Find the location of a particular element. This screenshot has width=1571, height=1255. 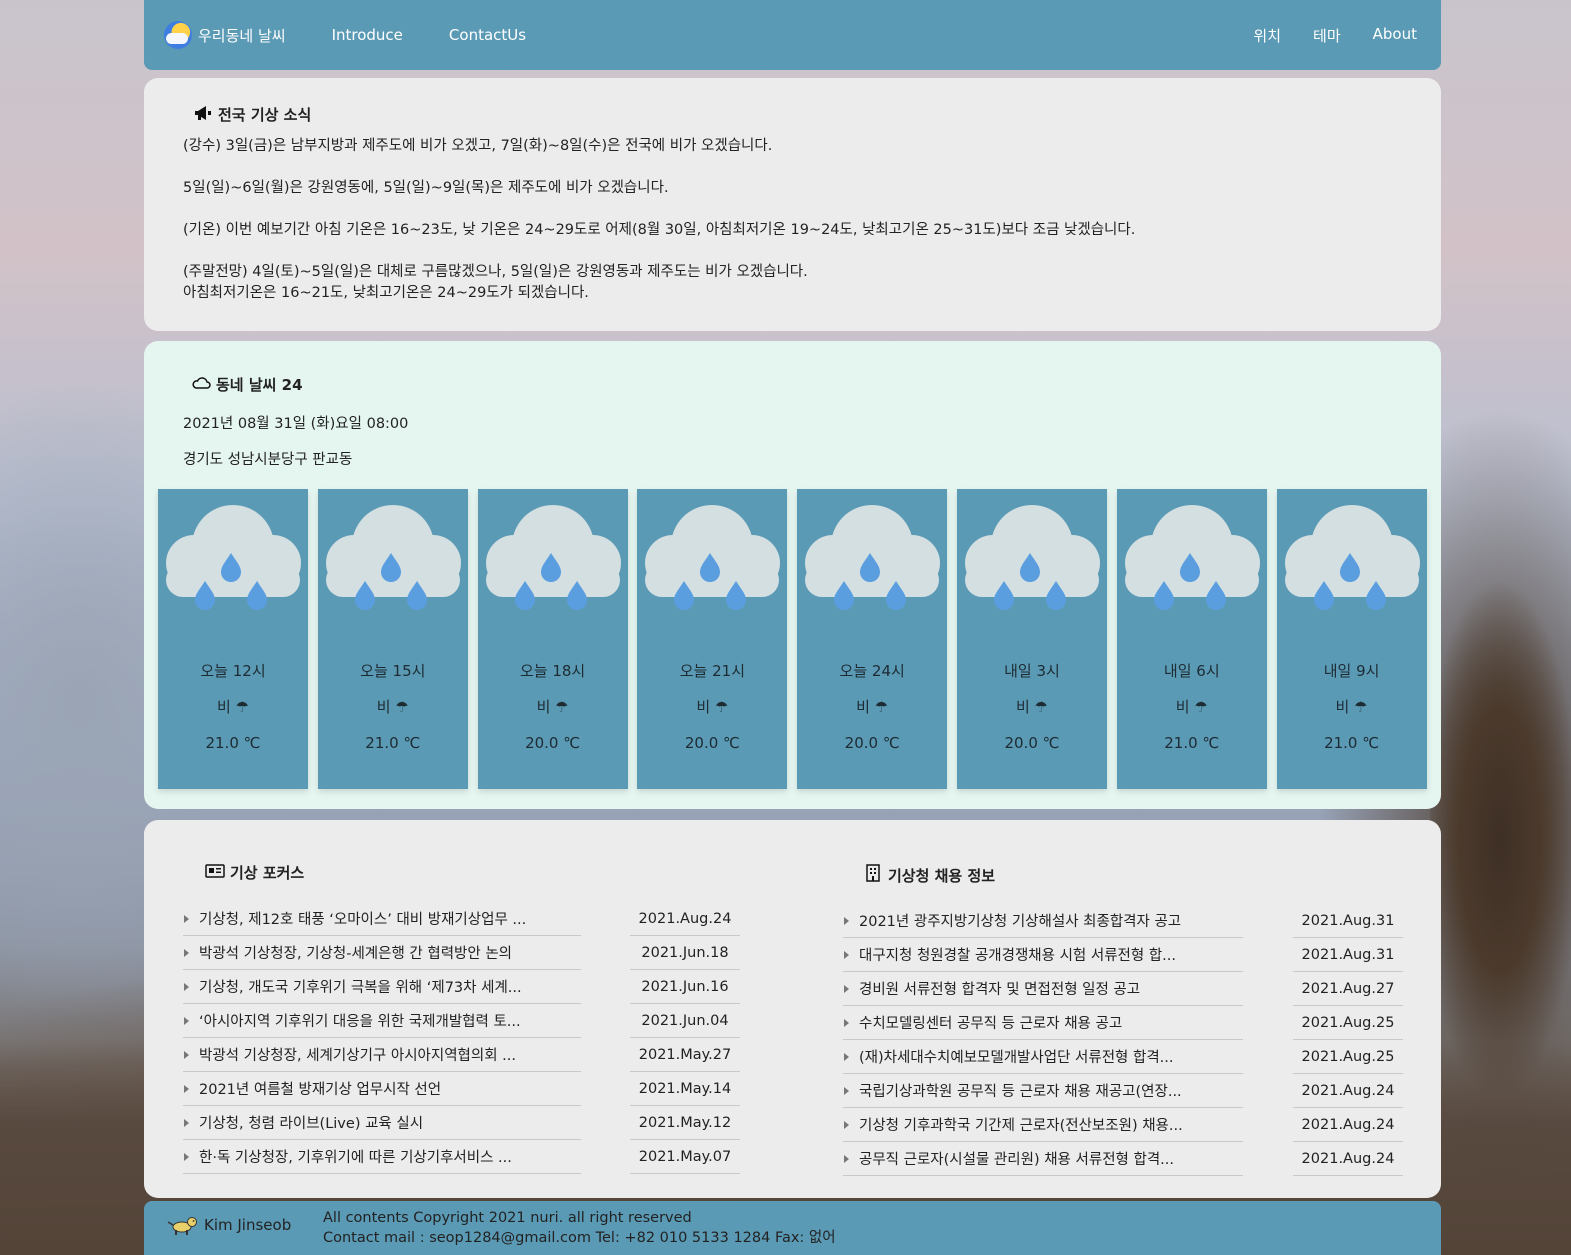

list-item-title: 기상청, 청렴 라이브(Live) 교육 실시 is located at coordinates (382, 1123).